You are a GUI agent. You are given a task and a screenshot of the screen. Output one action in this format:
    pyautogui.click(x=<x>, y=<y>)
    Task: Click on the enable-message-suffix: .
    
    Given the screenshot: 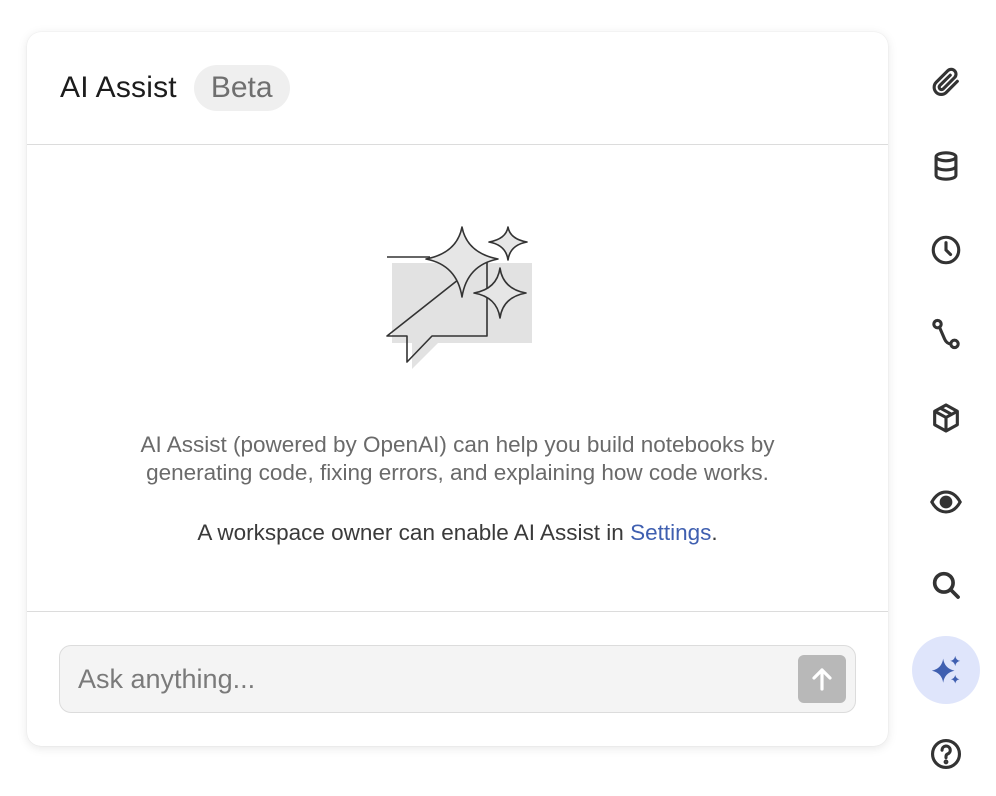 What is the action you would take?
    pyautogui.click(x=714, y=532)
    